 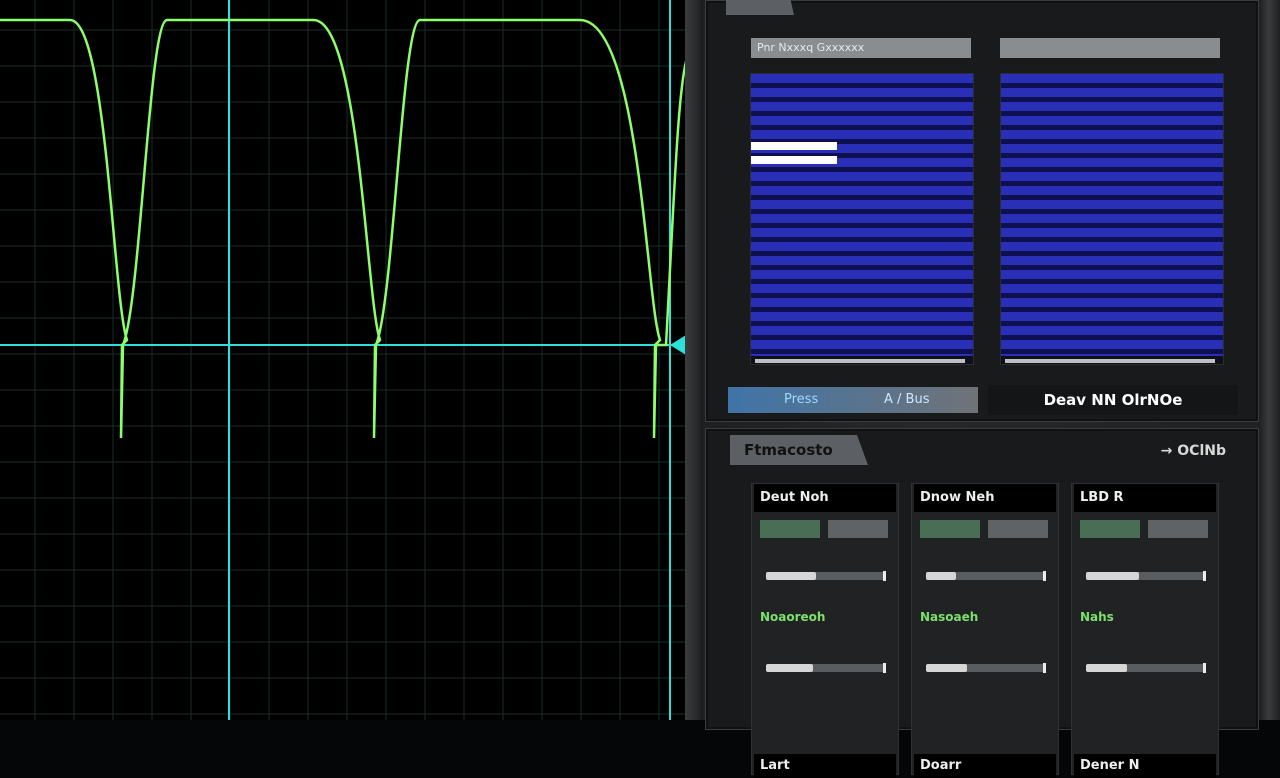 I want to click on left-packet-list, so click(x=862, y=219).